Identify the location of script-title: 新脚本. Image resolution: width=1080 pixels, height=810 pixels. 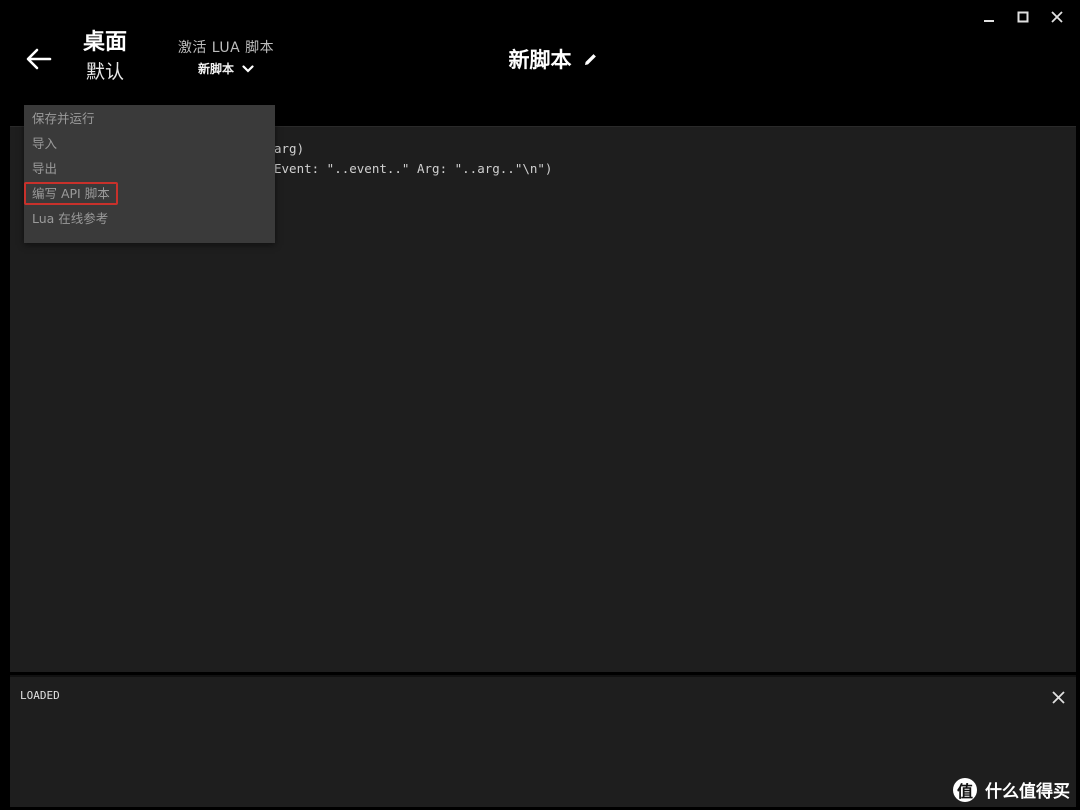
(540, 60).